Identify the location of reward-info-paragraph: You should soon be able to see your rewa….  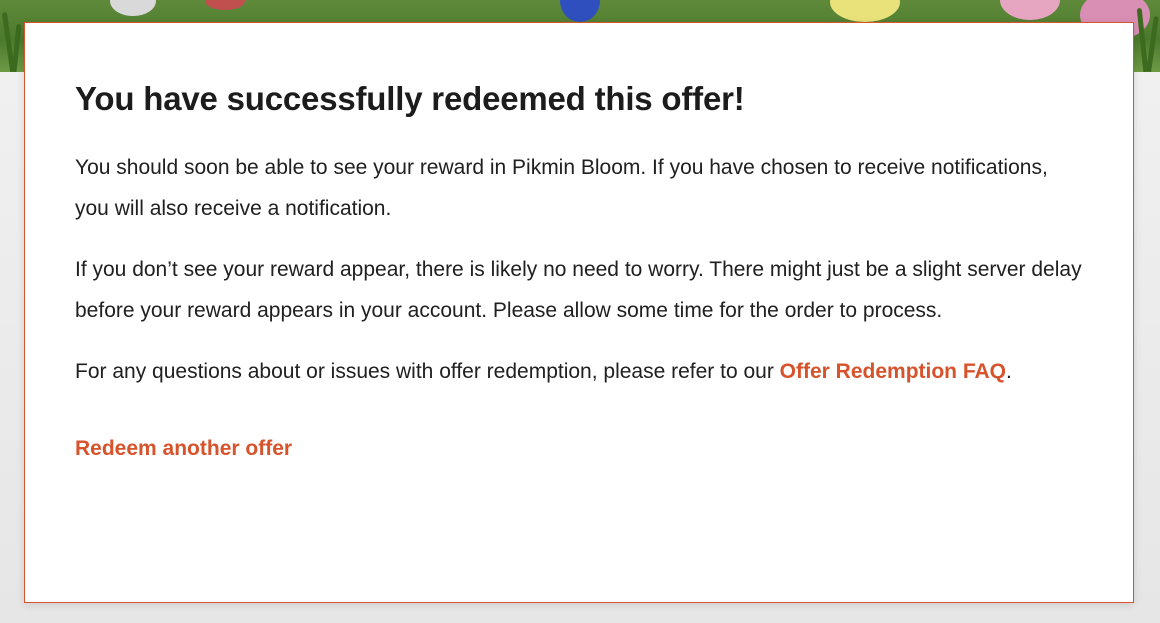
(561, 188).